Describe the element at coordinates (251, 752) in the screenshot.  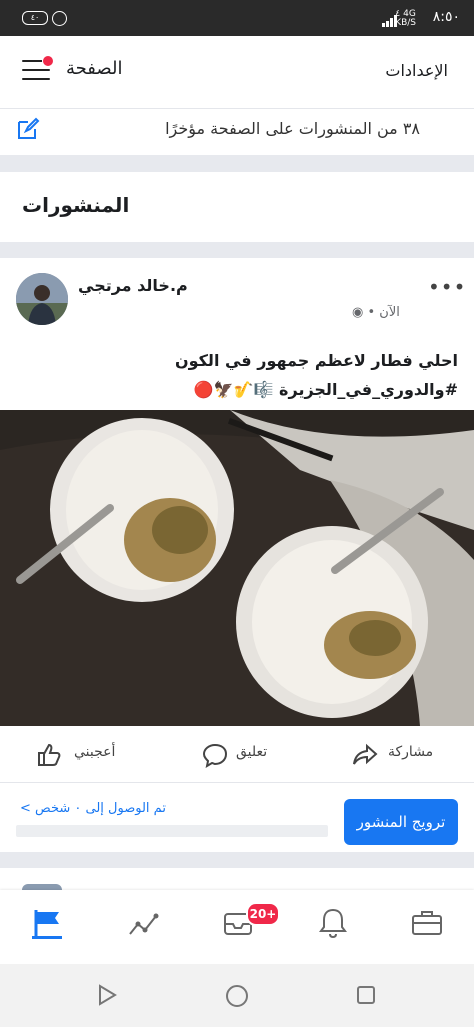
I see `comment-button: تعليق` at that location.